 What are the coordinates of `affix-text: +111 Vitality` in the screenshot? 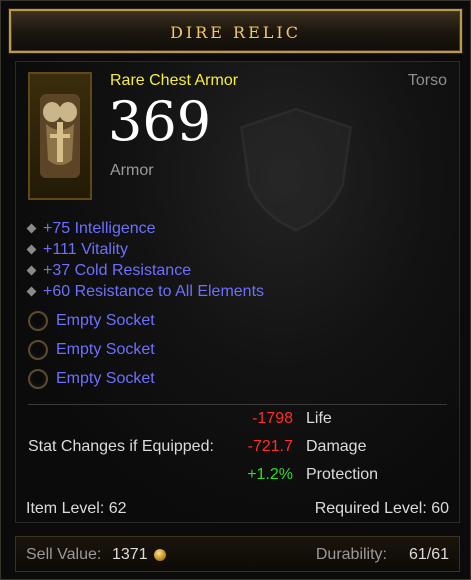 It's located at (85, 249).